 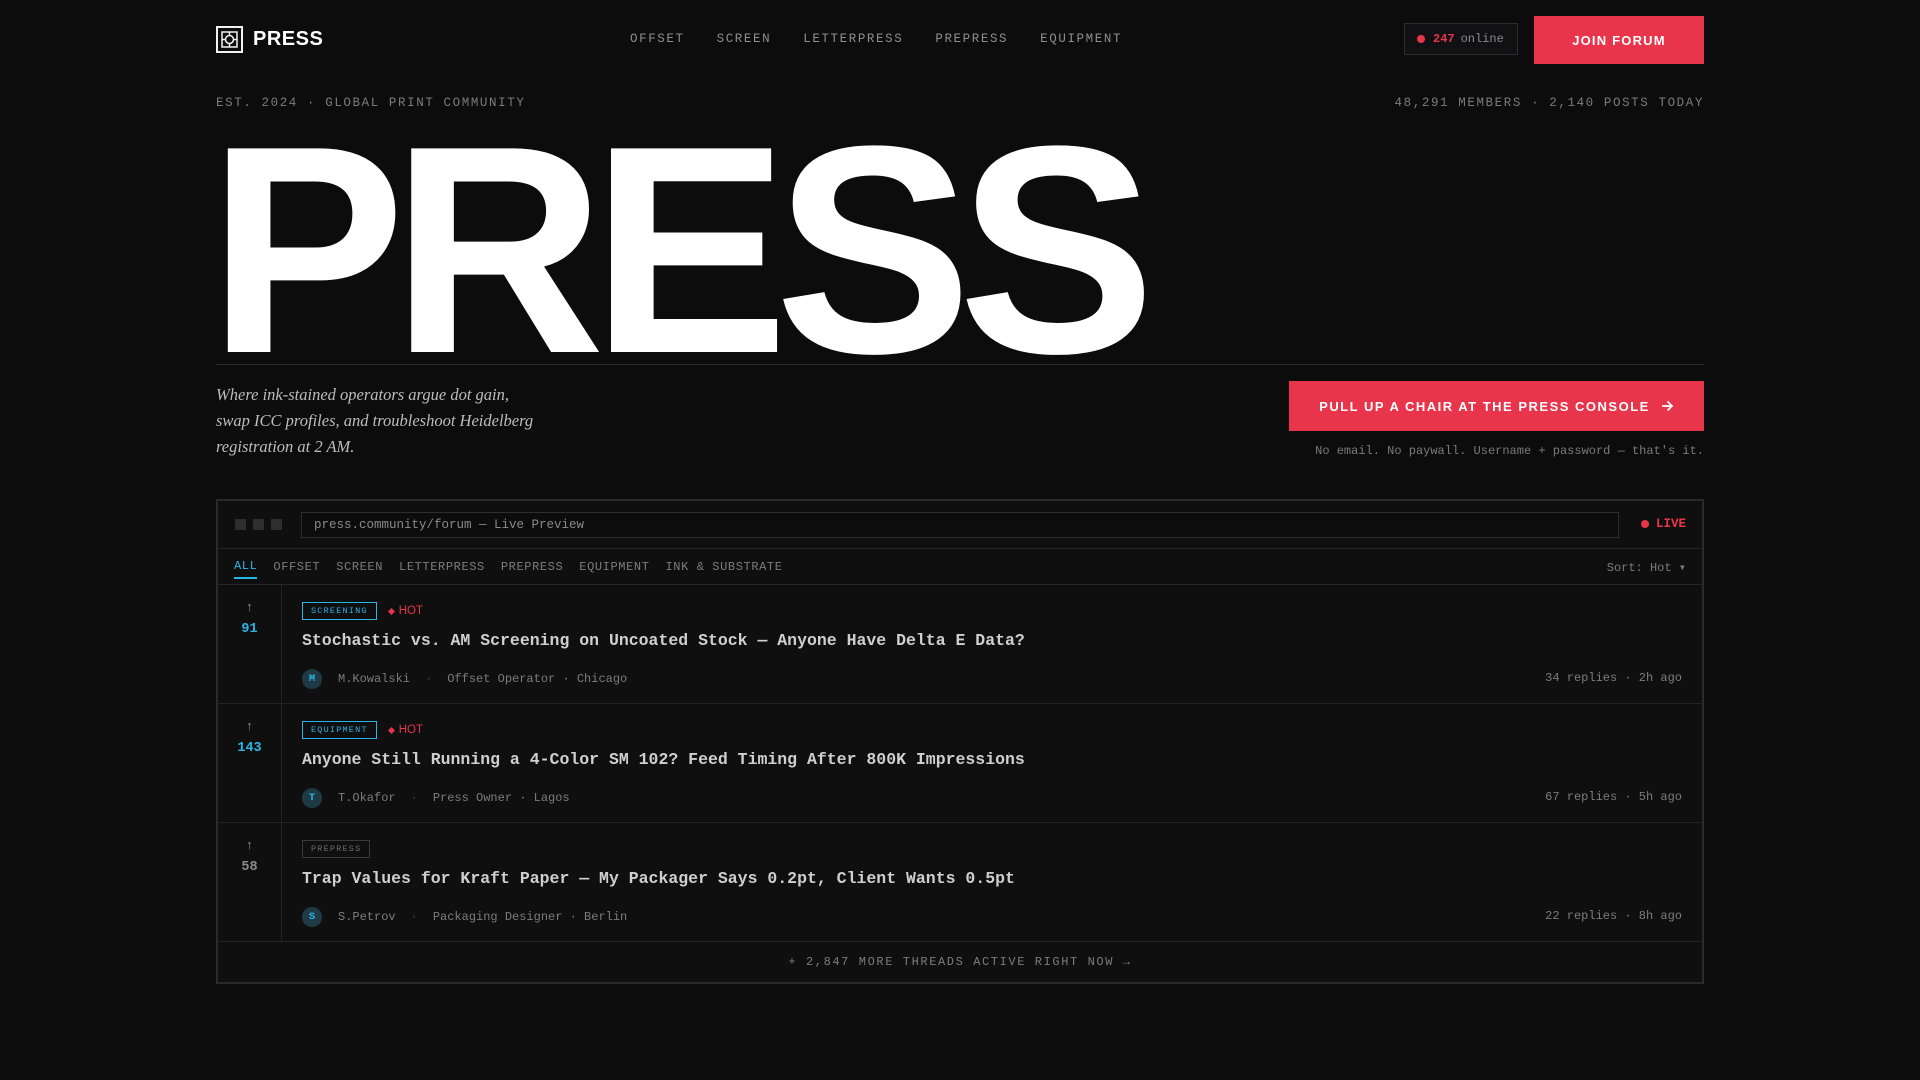 I want to click on logo-text: PRESS, so click(x=288, y=39).